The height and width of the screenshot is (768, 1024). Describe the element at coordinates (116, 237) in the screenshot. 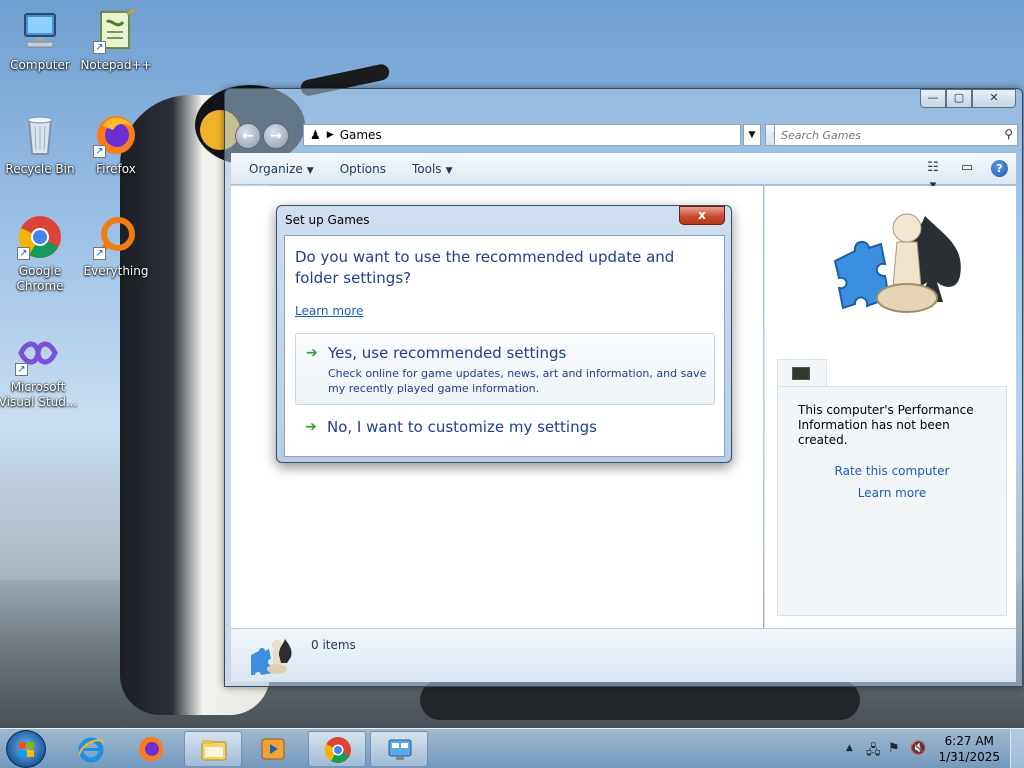

I see `everything-icon: ↗` at that location.